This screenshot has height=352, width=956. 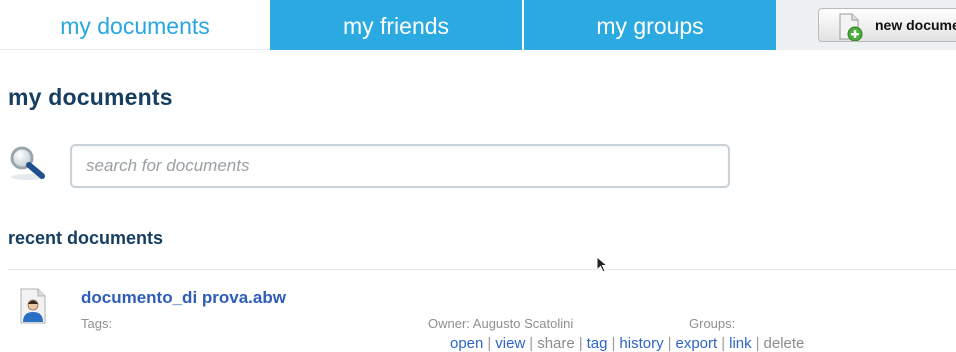 I want to click on recent-documents-heading: recent documents, so click(x=86, y=238).